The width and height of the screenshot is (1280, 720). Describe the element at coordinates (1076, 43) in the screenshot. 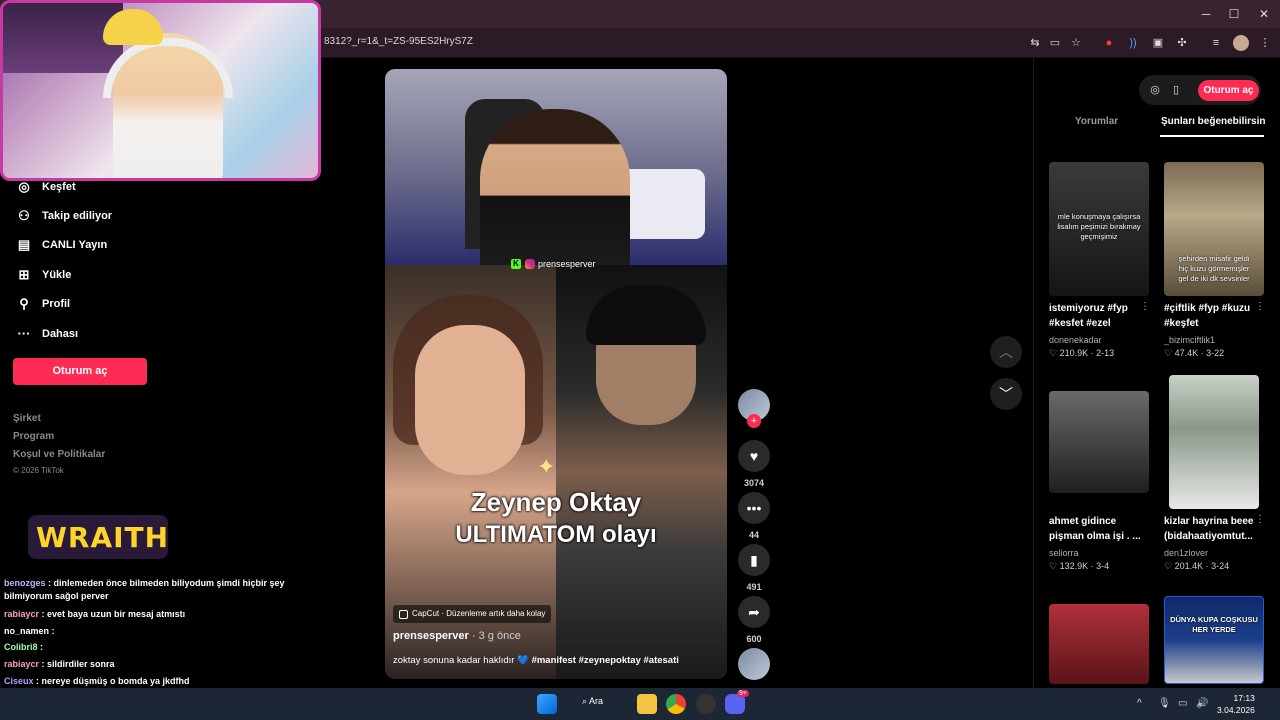

I see `bookmark-star-icon: ☆` at that location.